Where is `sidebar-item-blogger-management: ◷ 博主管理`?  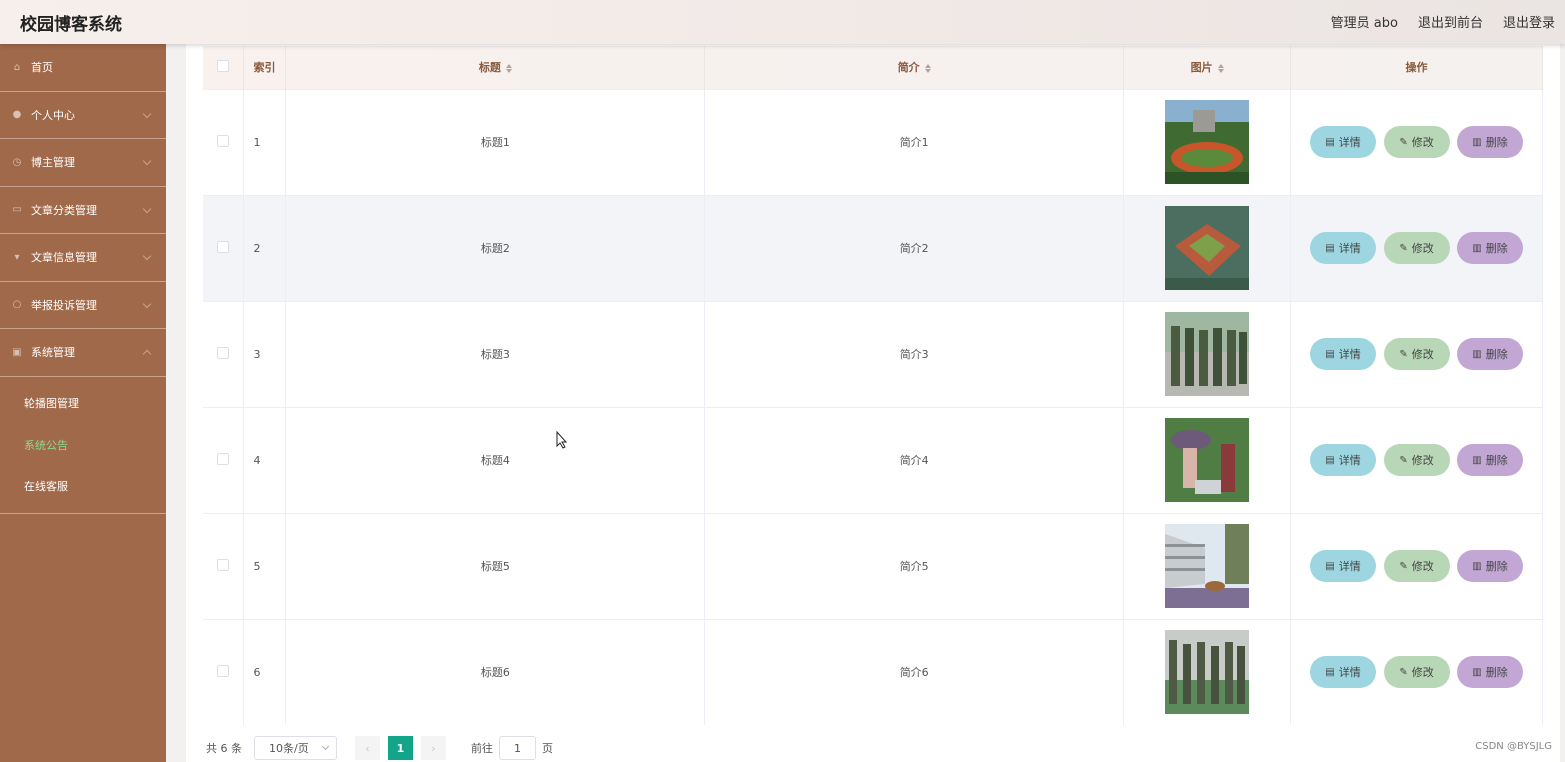
sidebar-item-blogger-management: ◷ 博主管理 is located at coordinates (83, 163).